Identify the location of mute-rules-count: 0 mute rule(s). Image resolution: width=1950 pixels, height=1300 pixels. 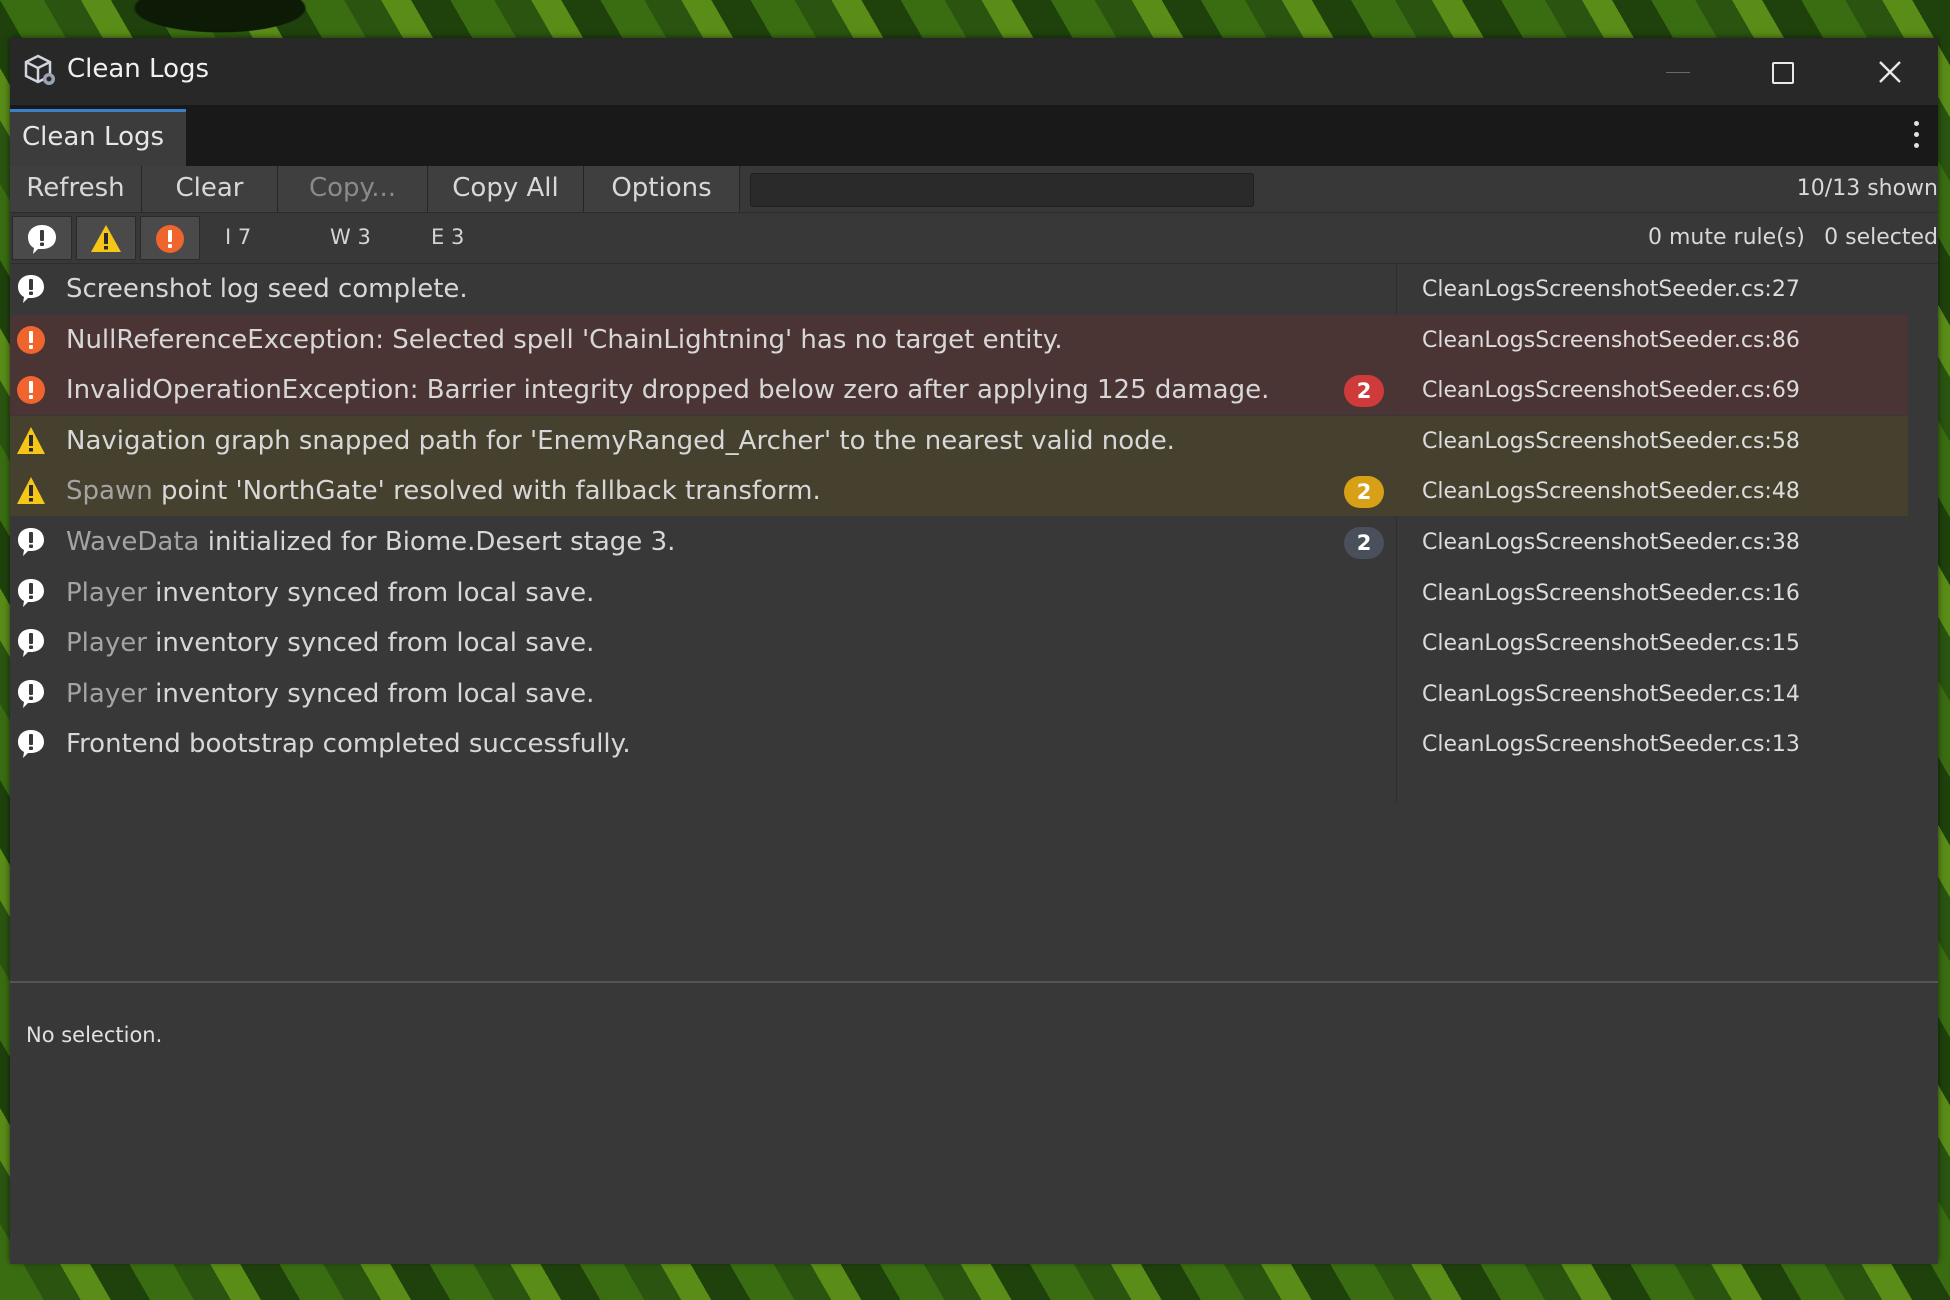
(1726, 237).